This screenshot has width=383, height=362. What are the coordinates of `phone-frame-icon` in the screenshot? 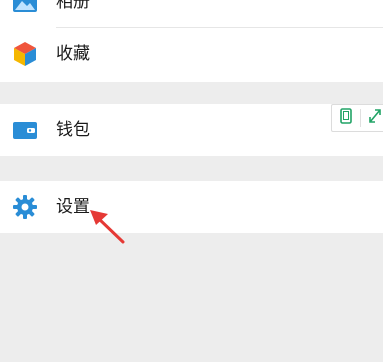 It's located at (346, 118).